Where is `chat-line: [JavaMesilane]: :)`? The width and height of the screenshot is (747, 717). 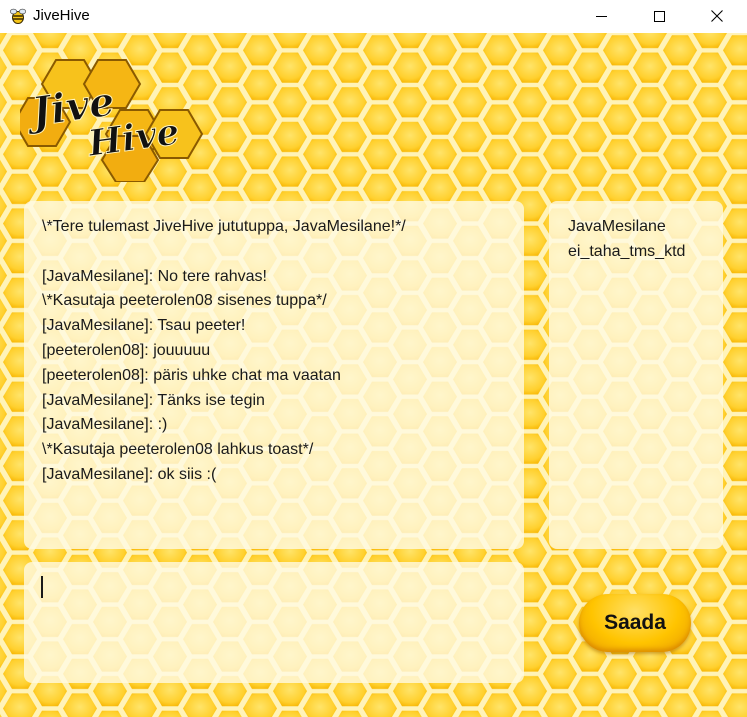 chat-line: [JavaMesilane]: :) is located at coordinates (105, 425).